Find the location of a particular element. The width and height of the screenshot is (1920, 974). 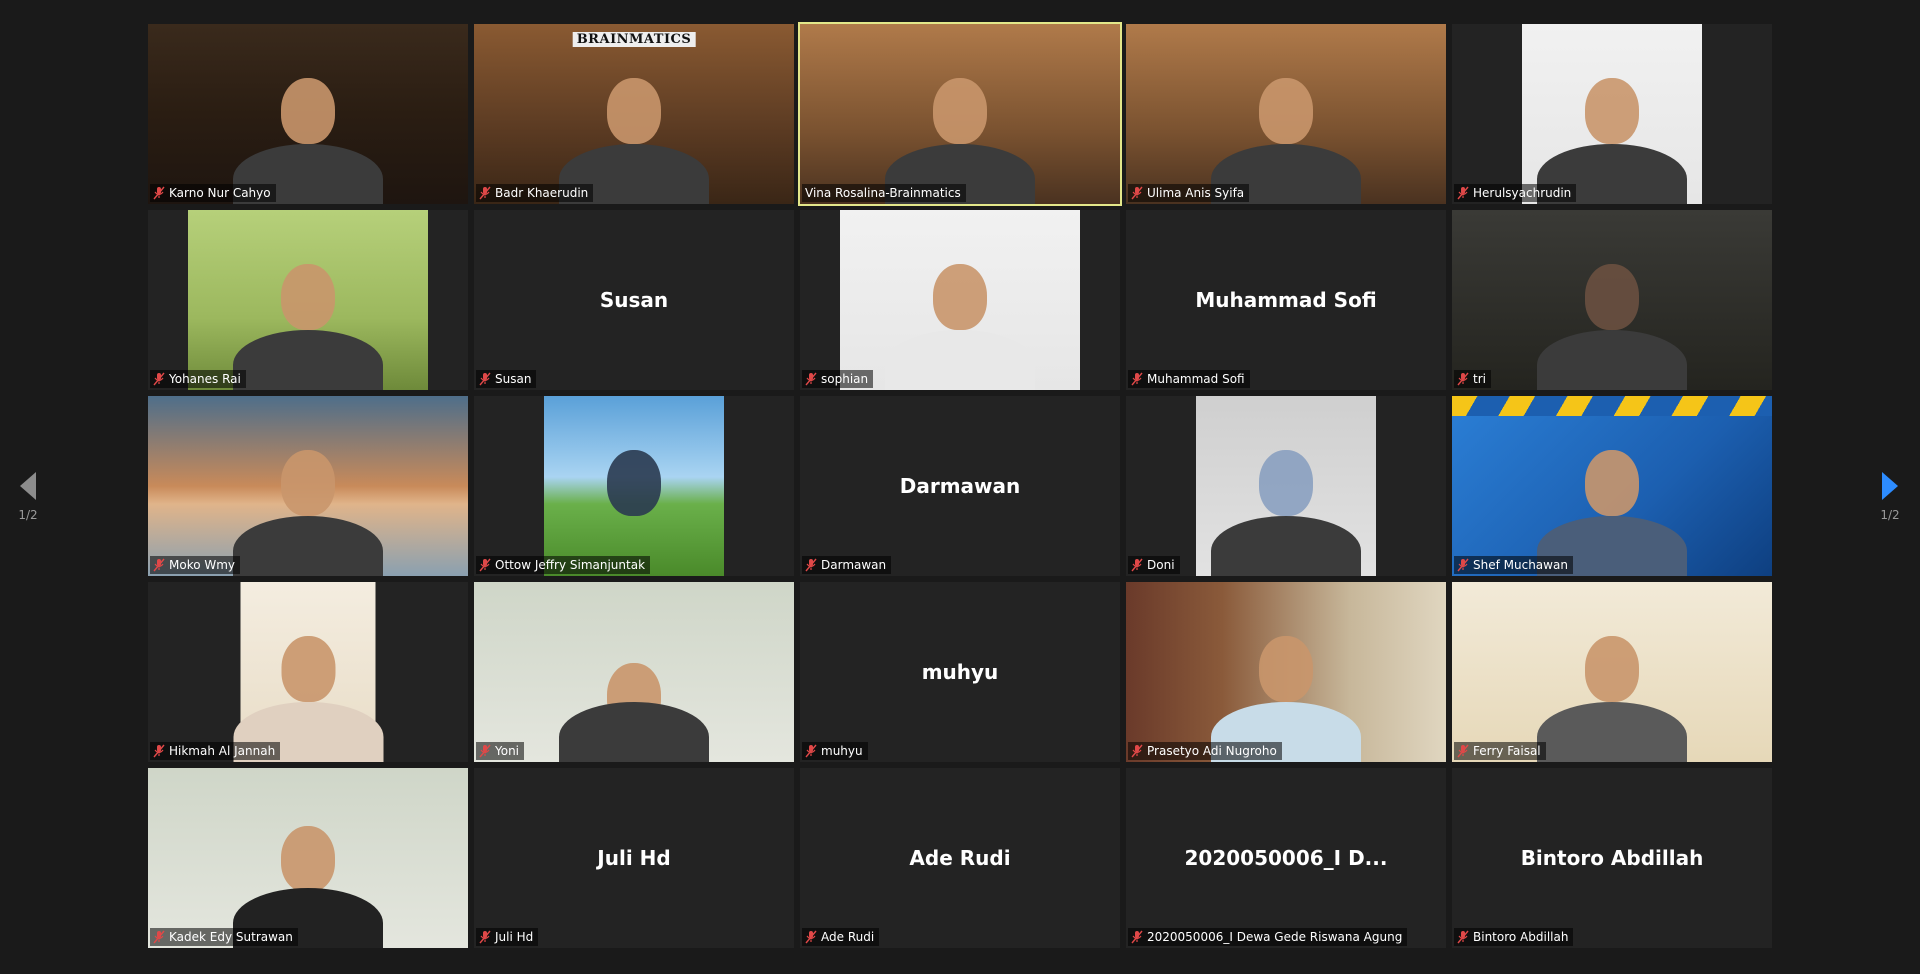

participant-display-name: Muhammad Sofi is located at coordinates (1286, 300).